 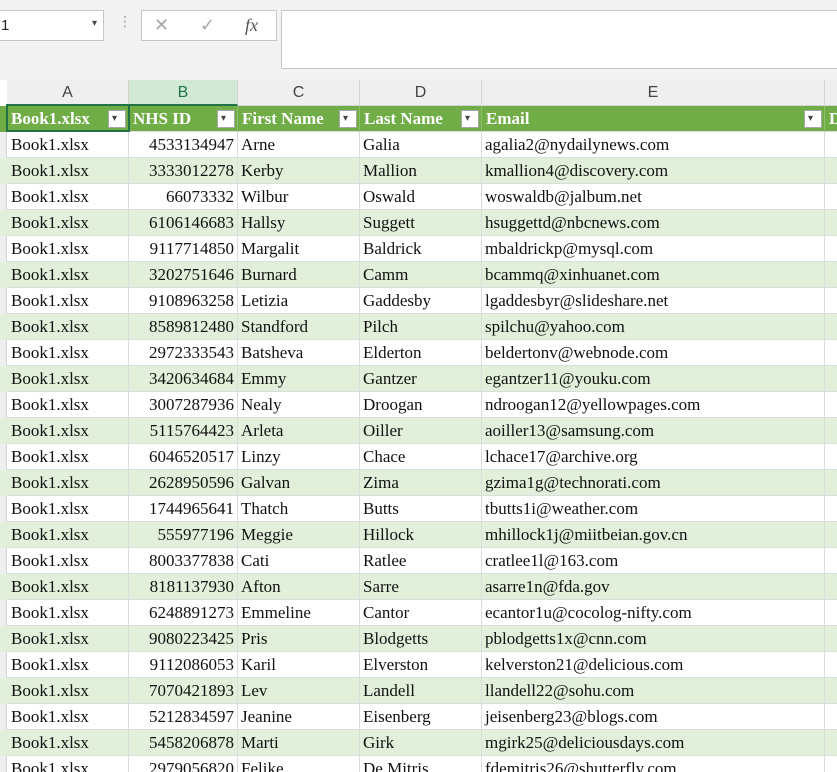 I want to click on table-cell: Cati, so click(x=299, y=561).